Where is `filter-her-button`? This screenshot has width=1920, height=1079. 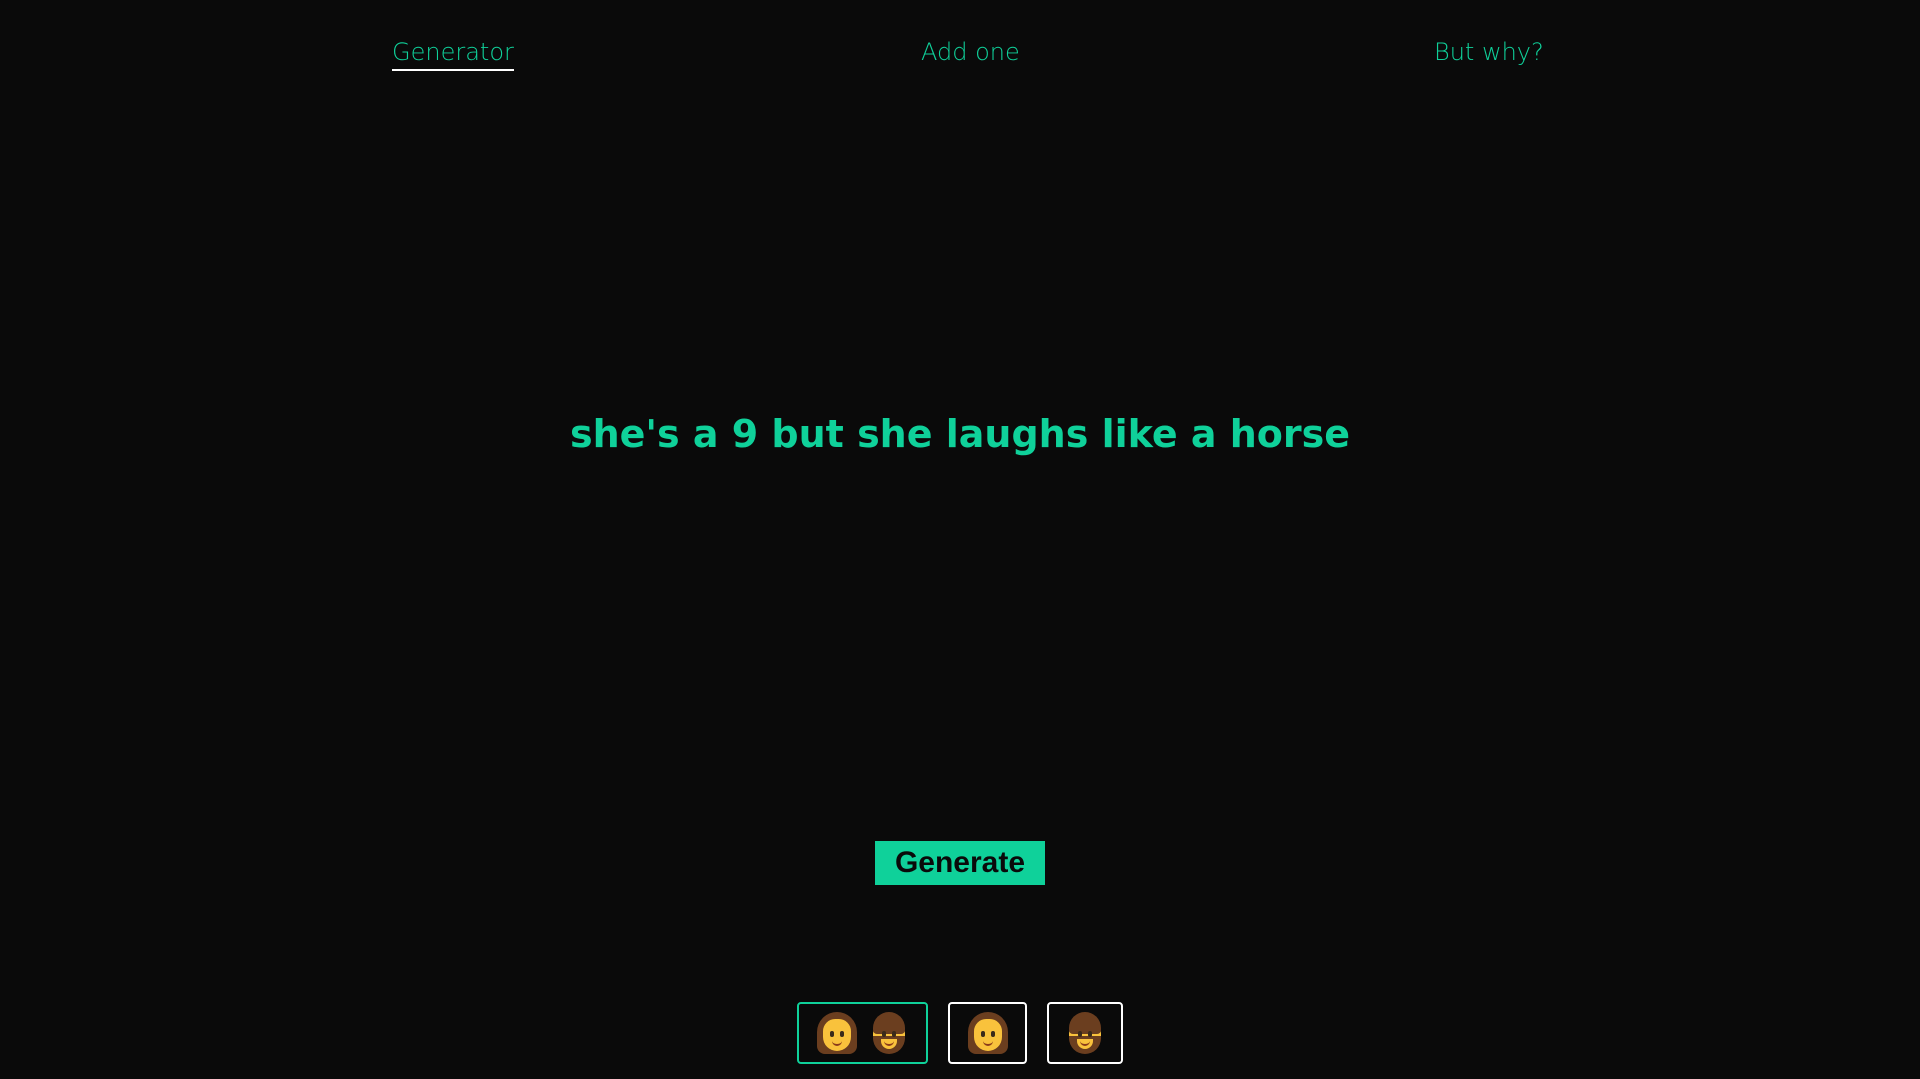 filter-her-button is located at coordinates (987, 1033).